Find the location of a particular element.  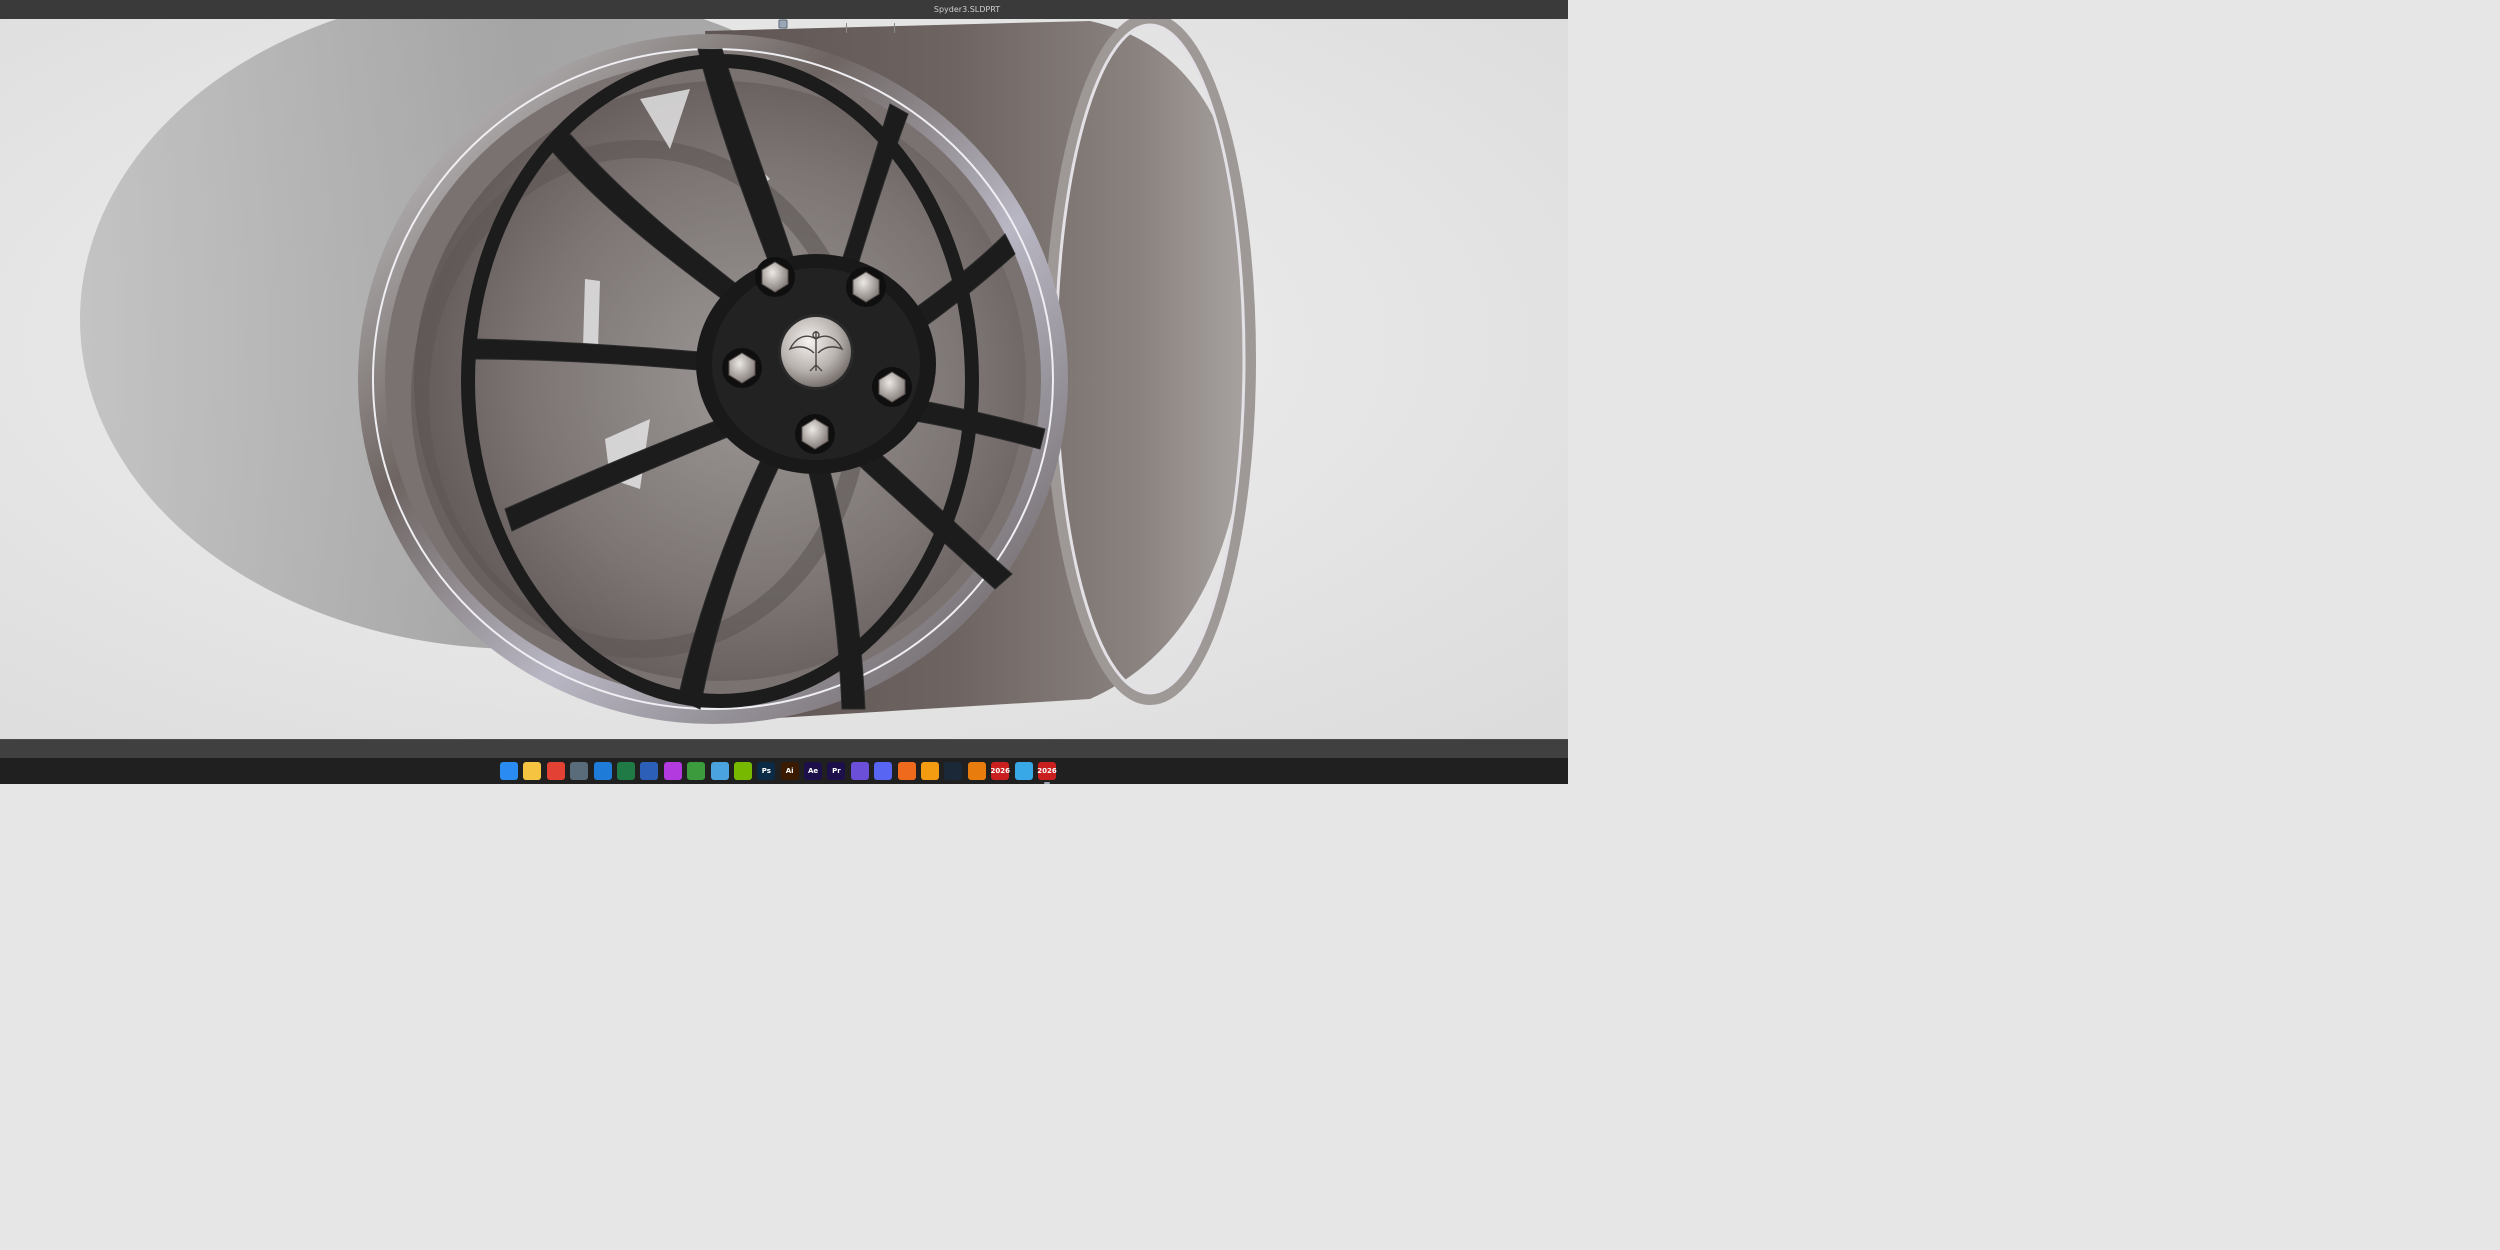

fusion-icon is located at coordinates (930, 771).